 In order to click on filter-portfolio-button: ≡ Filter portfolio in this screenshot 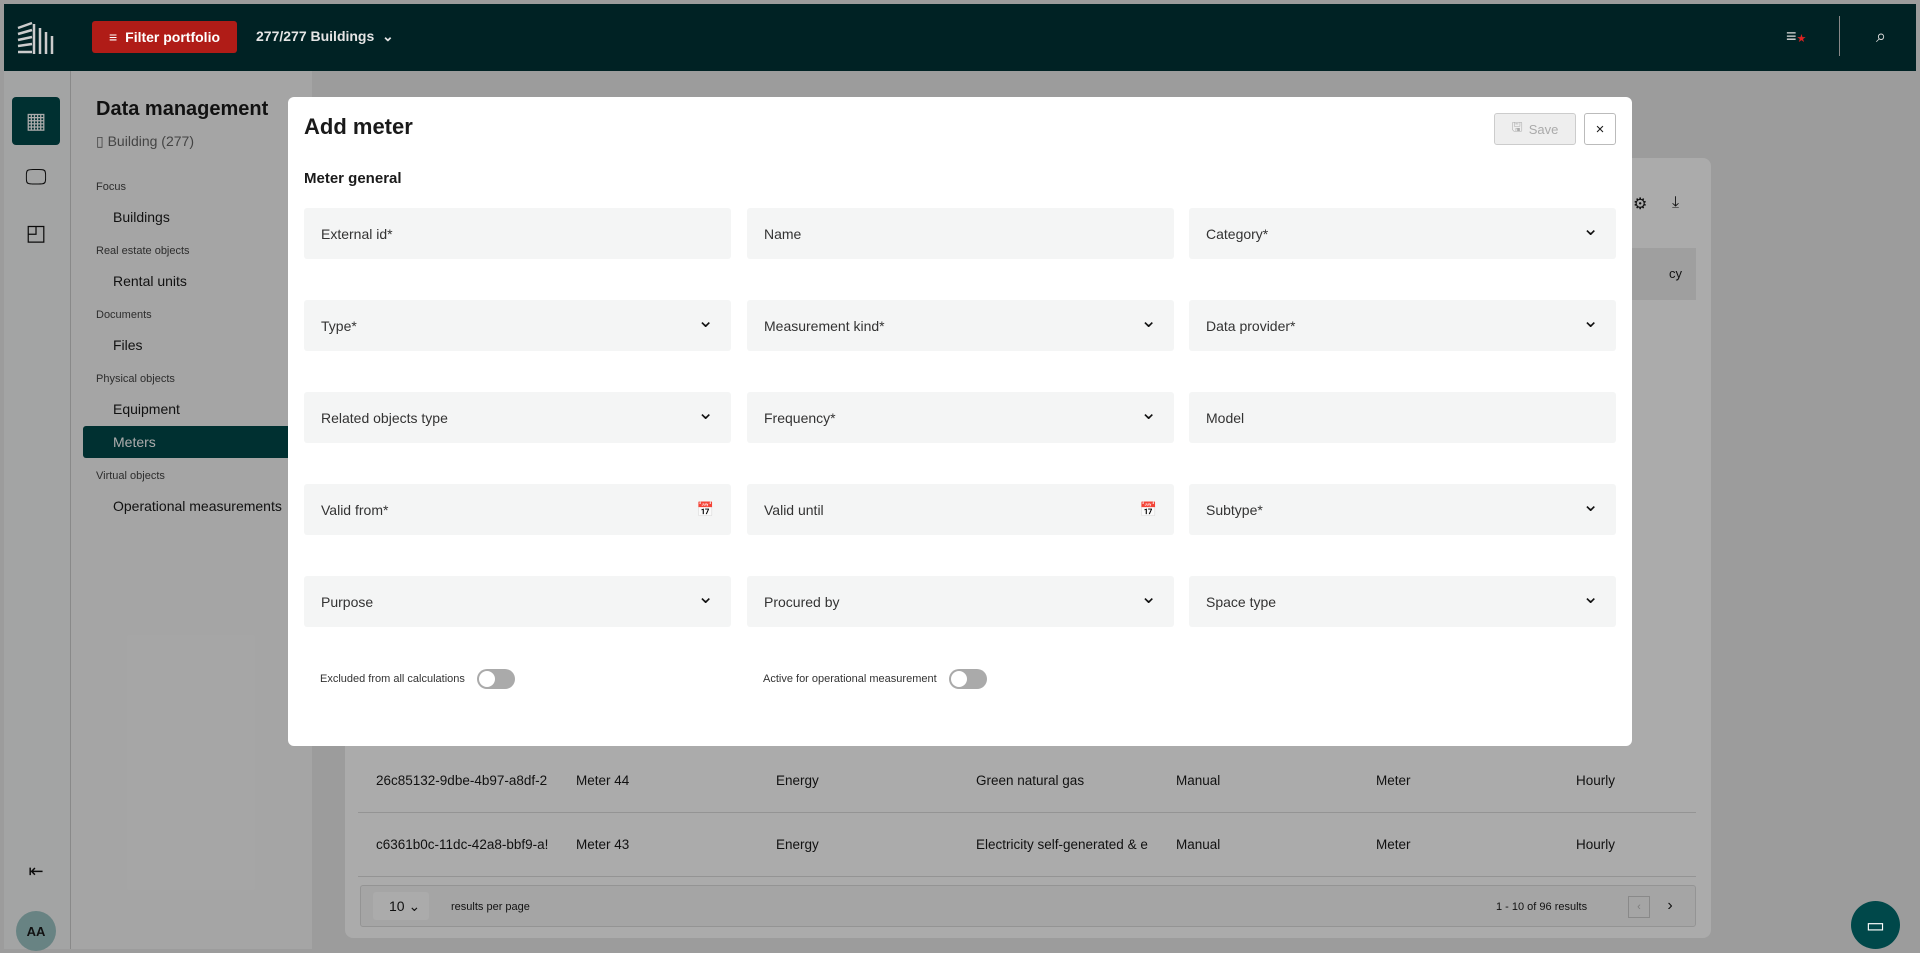, I will do `click(164, 37)`.